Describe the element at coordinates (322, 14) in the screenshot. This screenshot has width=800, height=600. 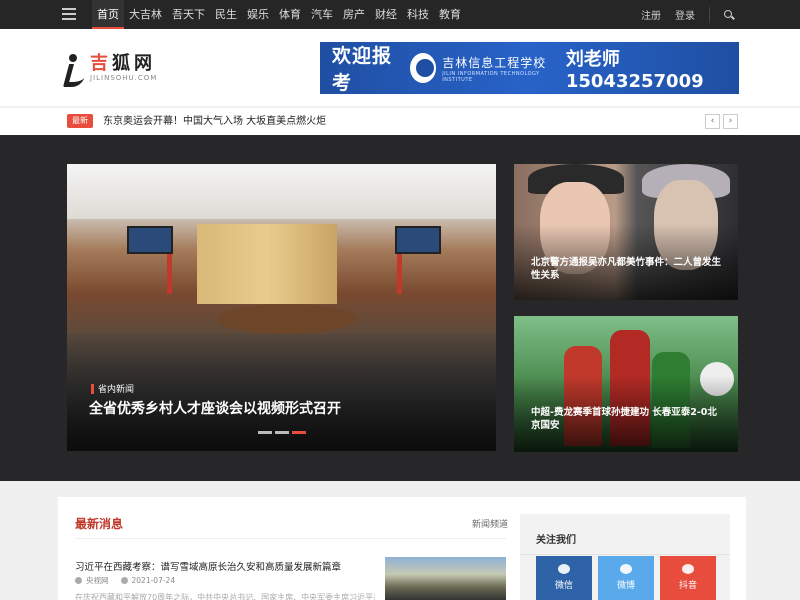
I see `nav-item-auto: 汽车` at that location.